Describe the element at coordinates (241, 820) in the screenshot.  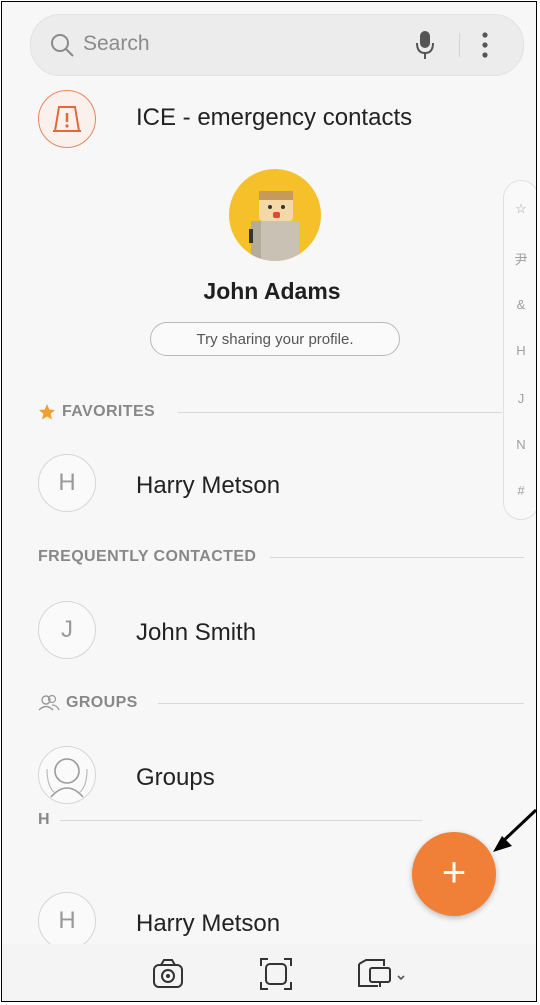
I see `h-divider` at that location.